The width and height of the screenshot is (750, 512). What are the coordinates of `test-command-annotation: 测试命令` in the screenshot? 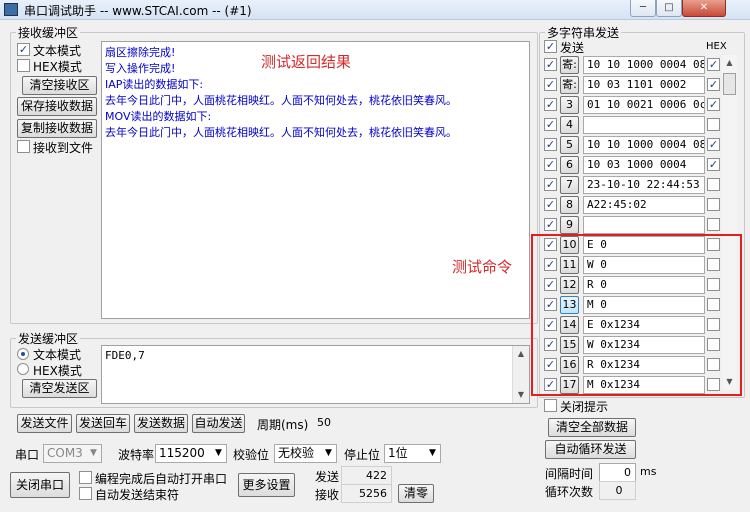 It's located at (482, 267).